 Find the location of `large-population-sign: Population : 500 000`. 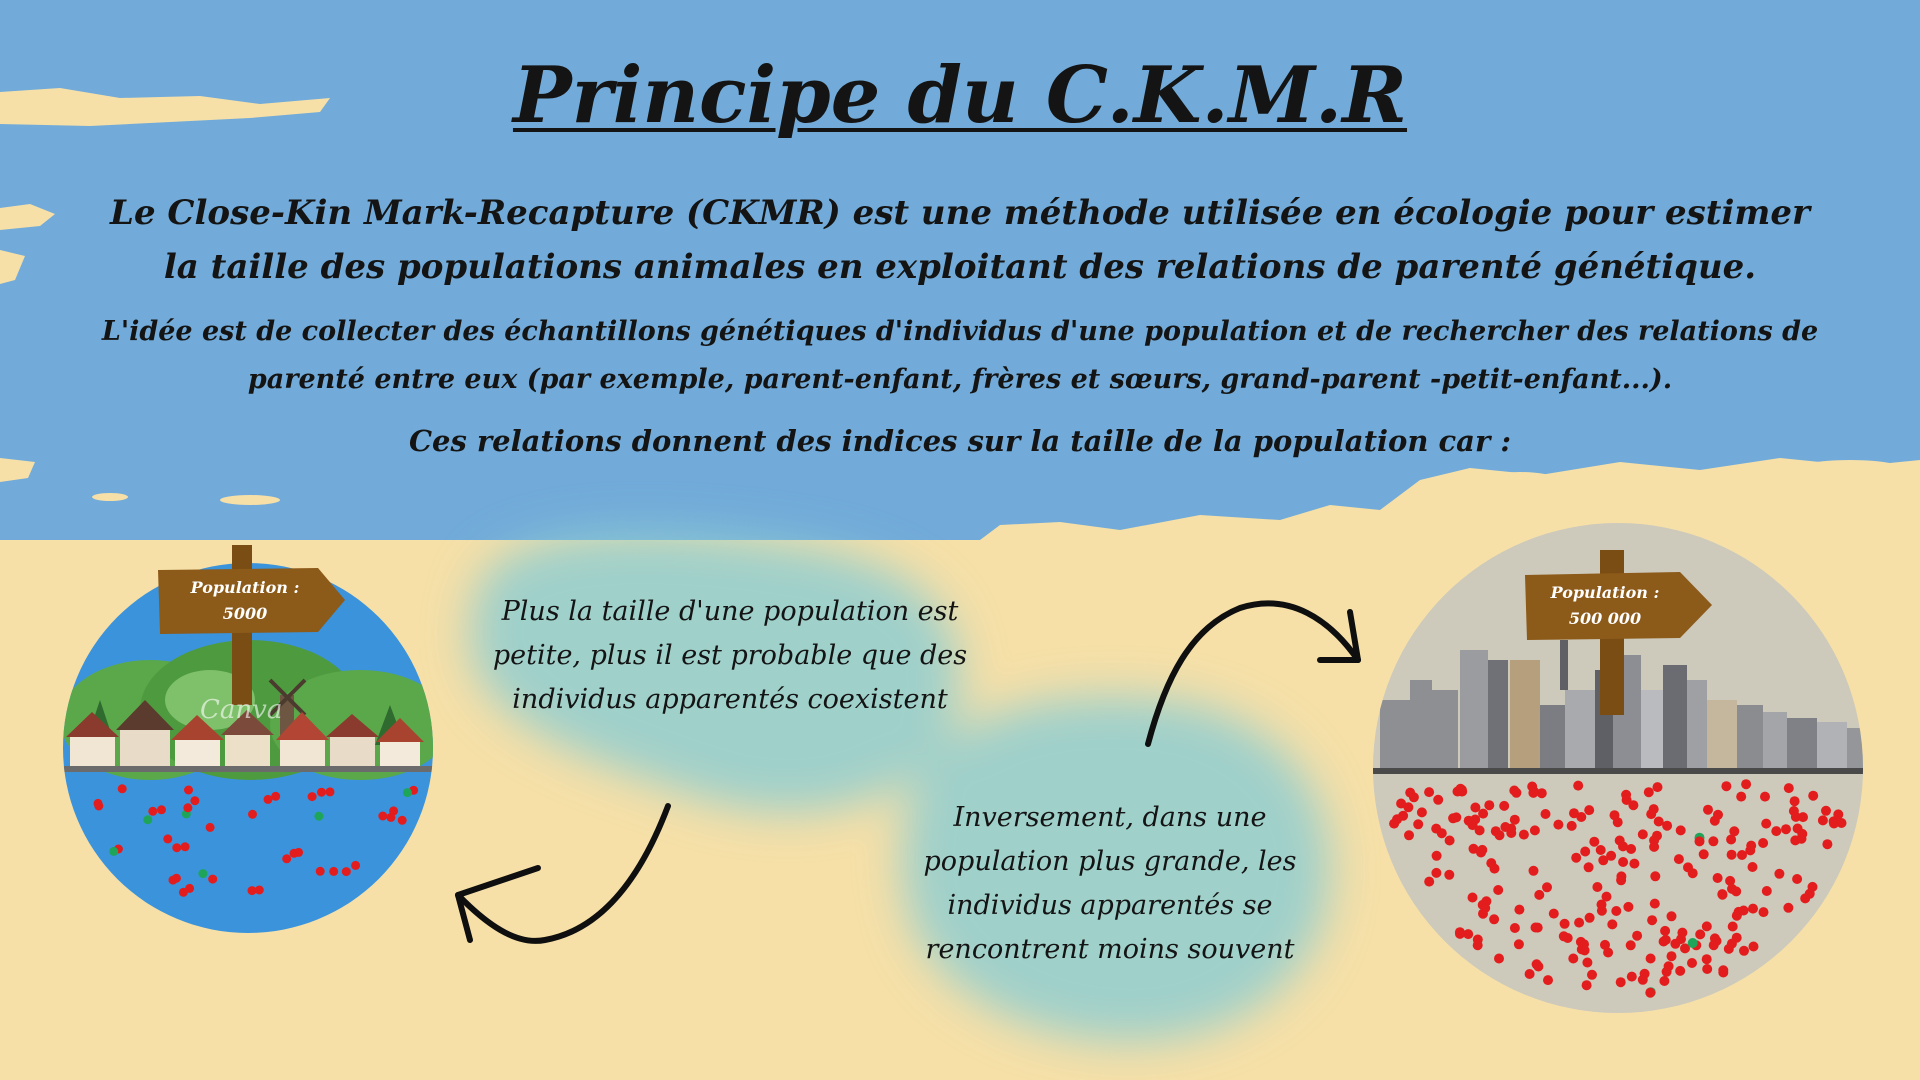

large-population-sign: Population : 500 000 is located at coordinates (1605, 606).